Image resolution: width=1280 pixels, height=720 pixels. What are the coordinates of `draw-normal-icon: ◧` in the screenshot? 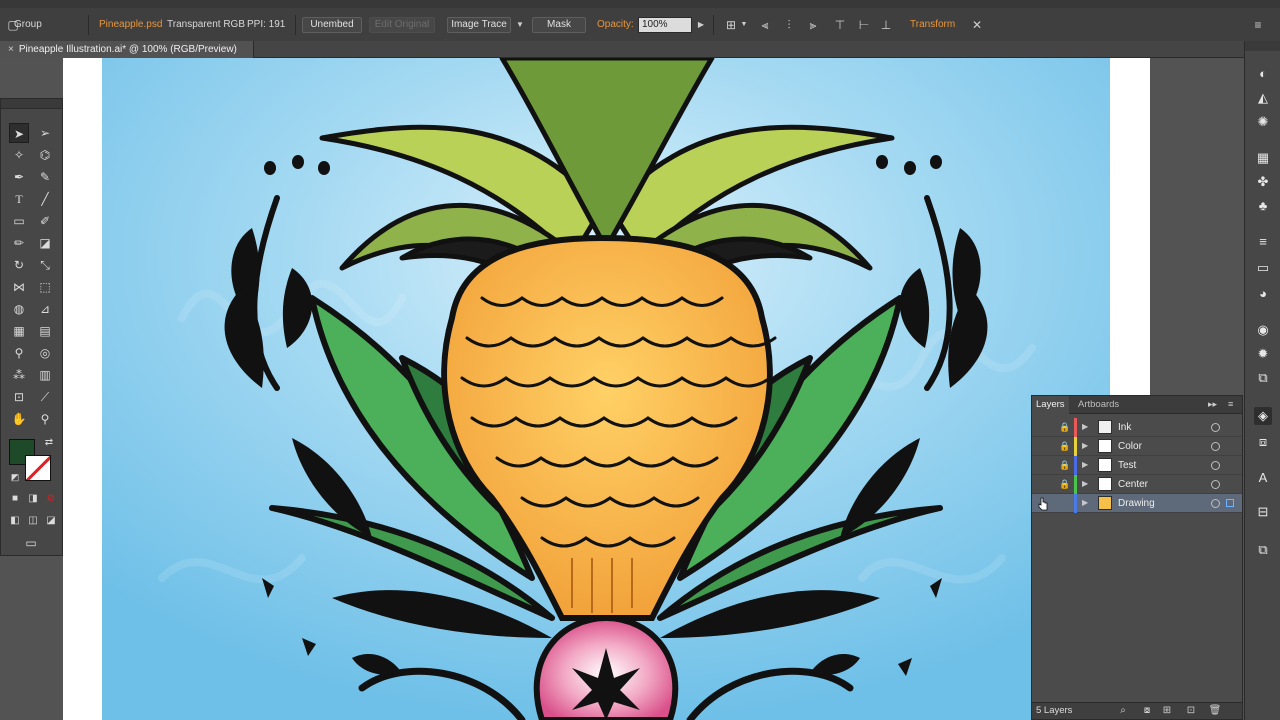 It's located at (15, 521).